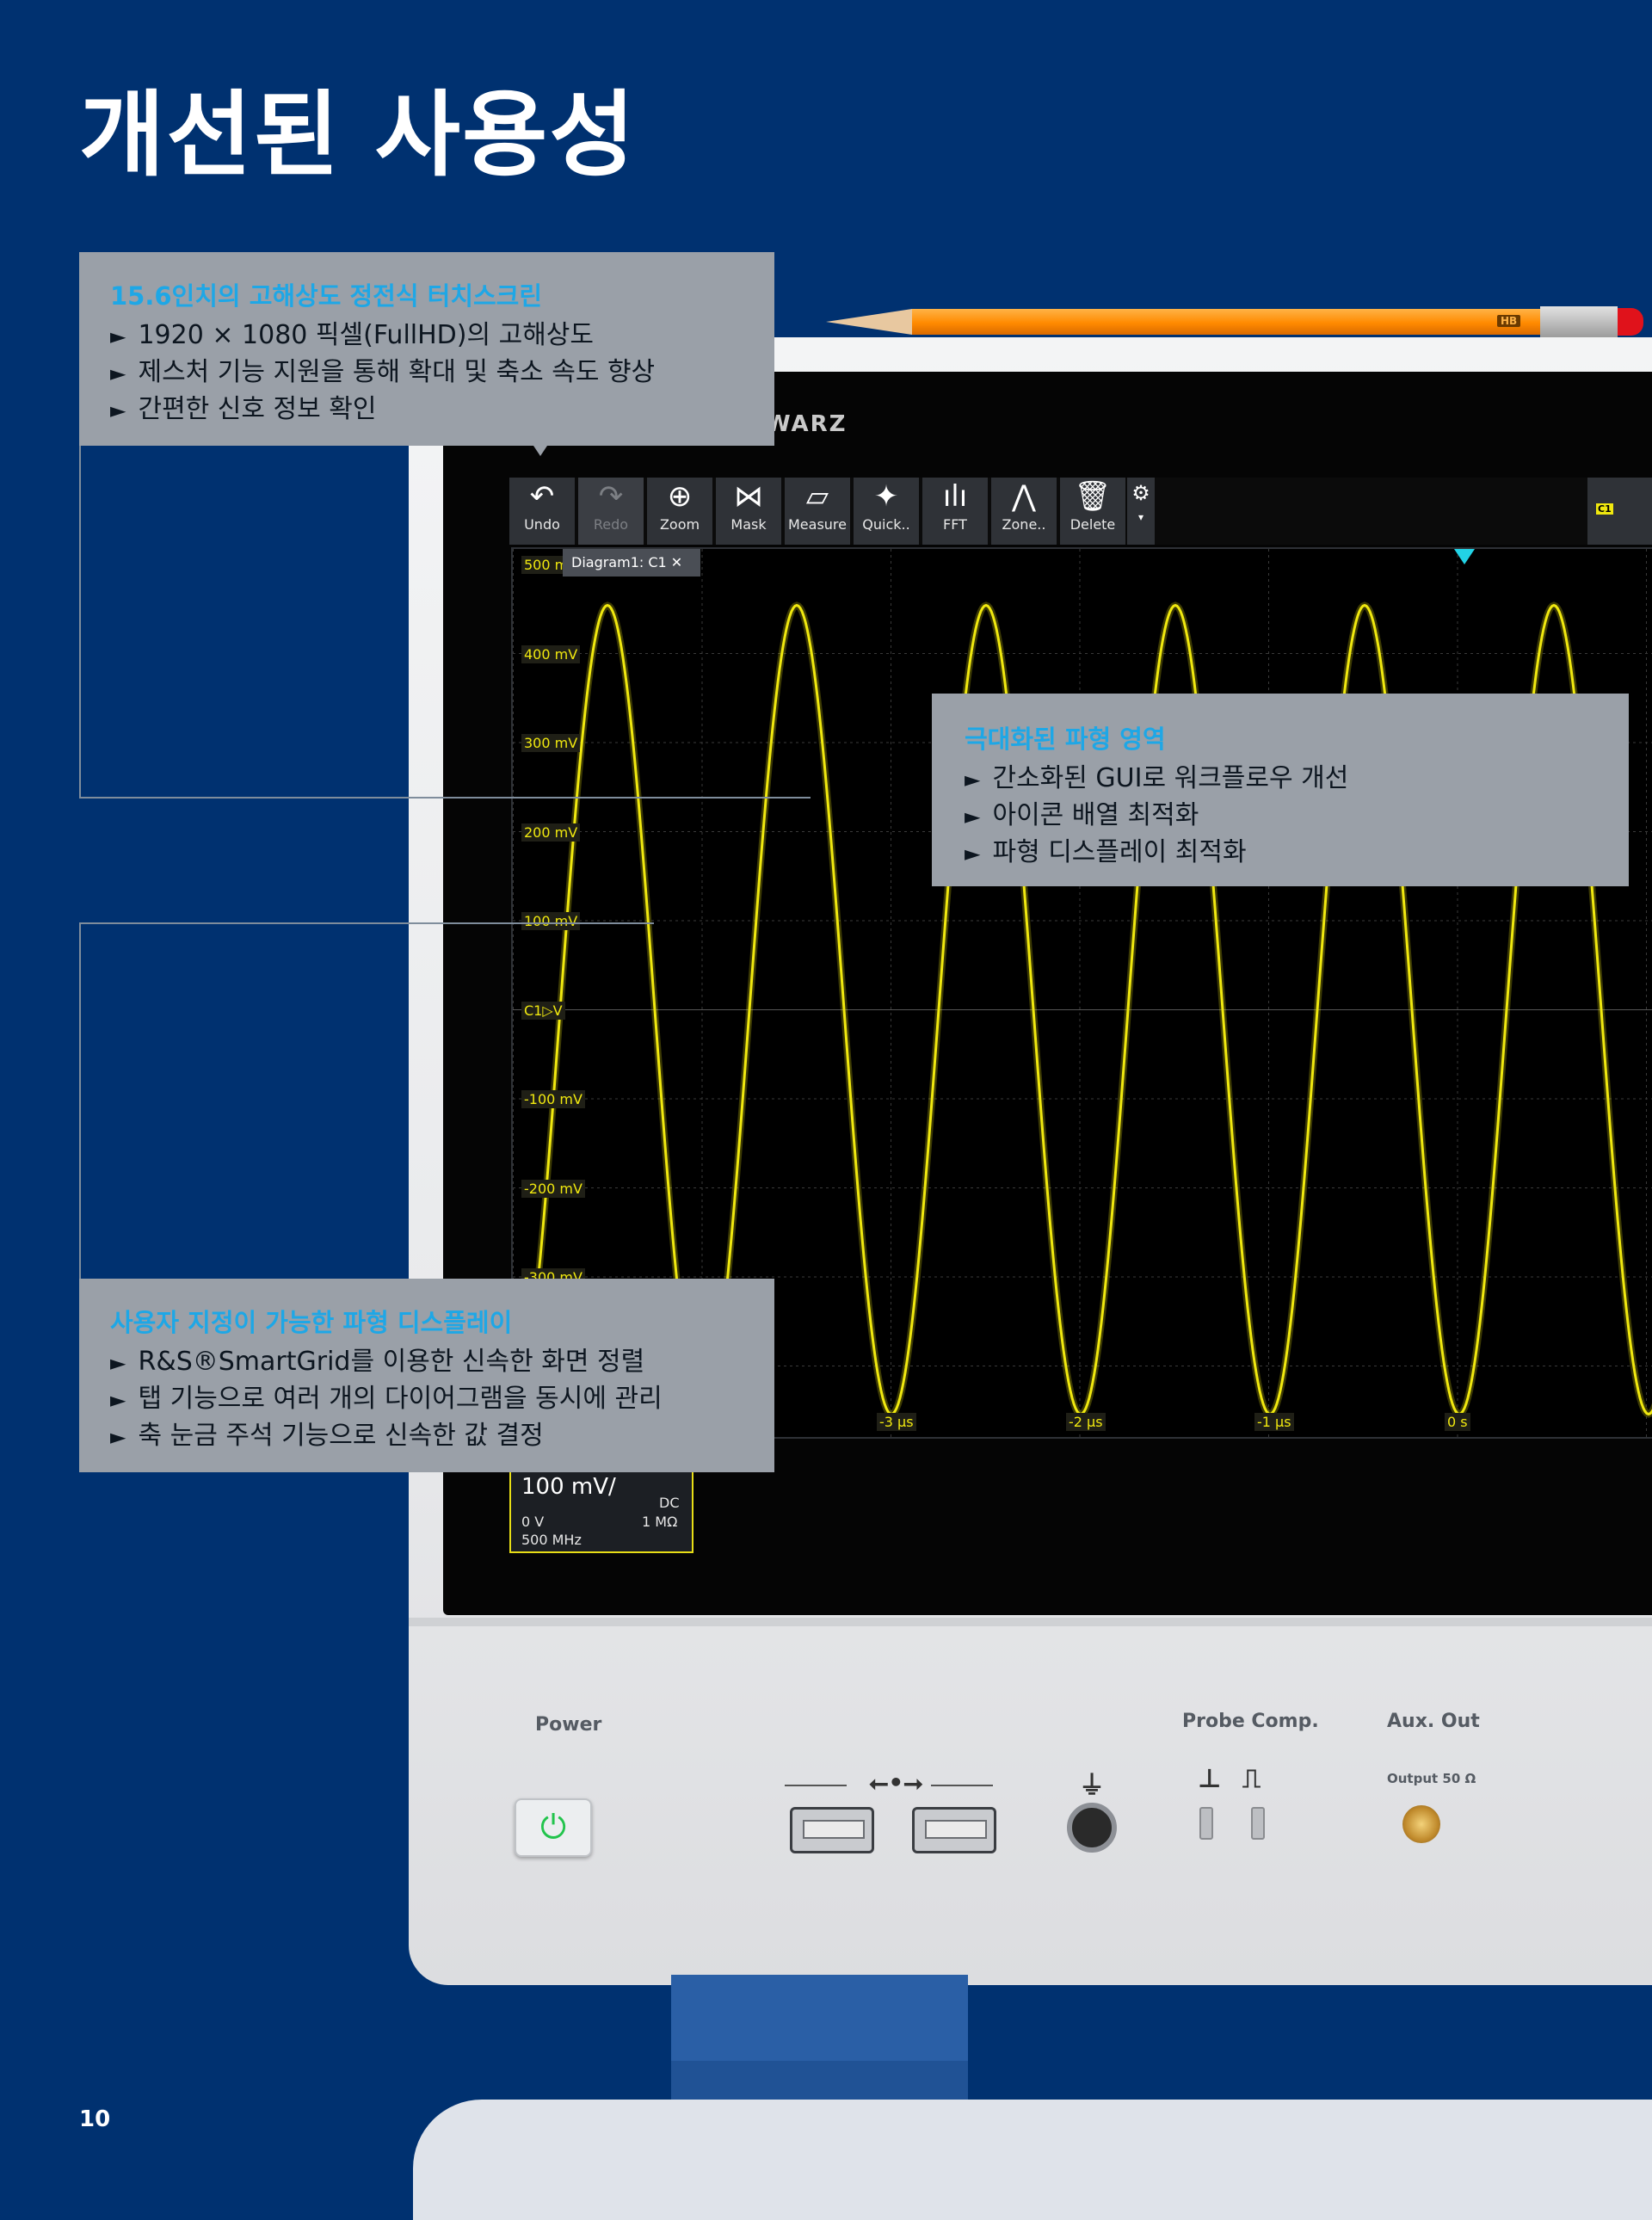 This screenshot has width=1652, height=2220. What do you see at coordinates (1630, 322) in the screenshot?
I see `pencil-eraser` at bounding box center [1630, 322].